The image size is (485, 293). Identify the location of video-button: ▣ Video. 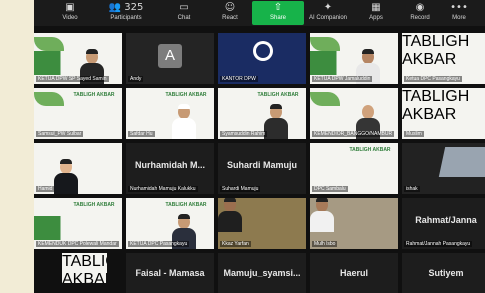
(70, 13).